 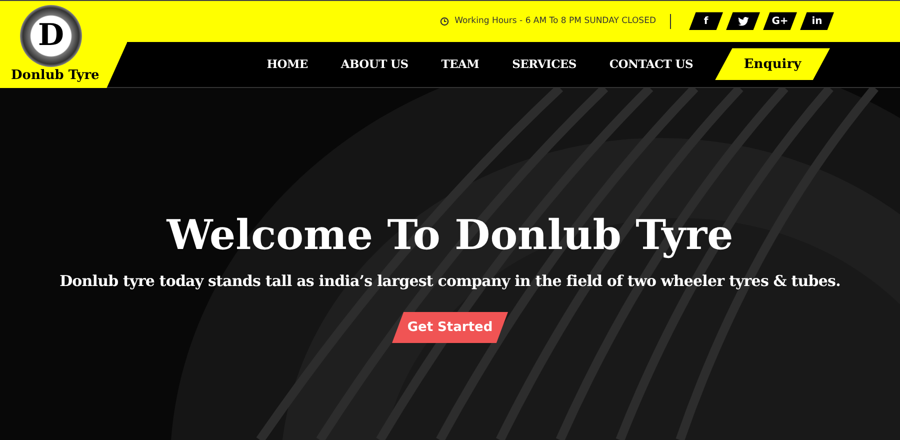 What do you see at coordinates (460, 64) in the screenshot?
I see `nav-link: TEAM` at bounding box center [460, 64].